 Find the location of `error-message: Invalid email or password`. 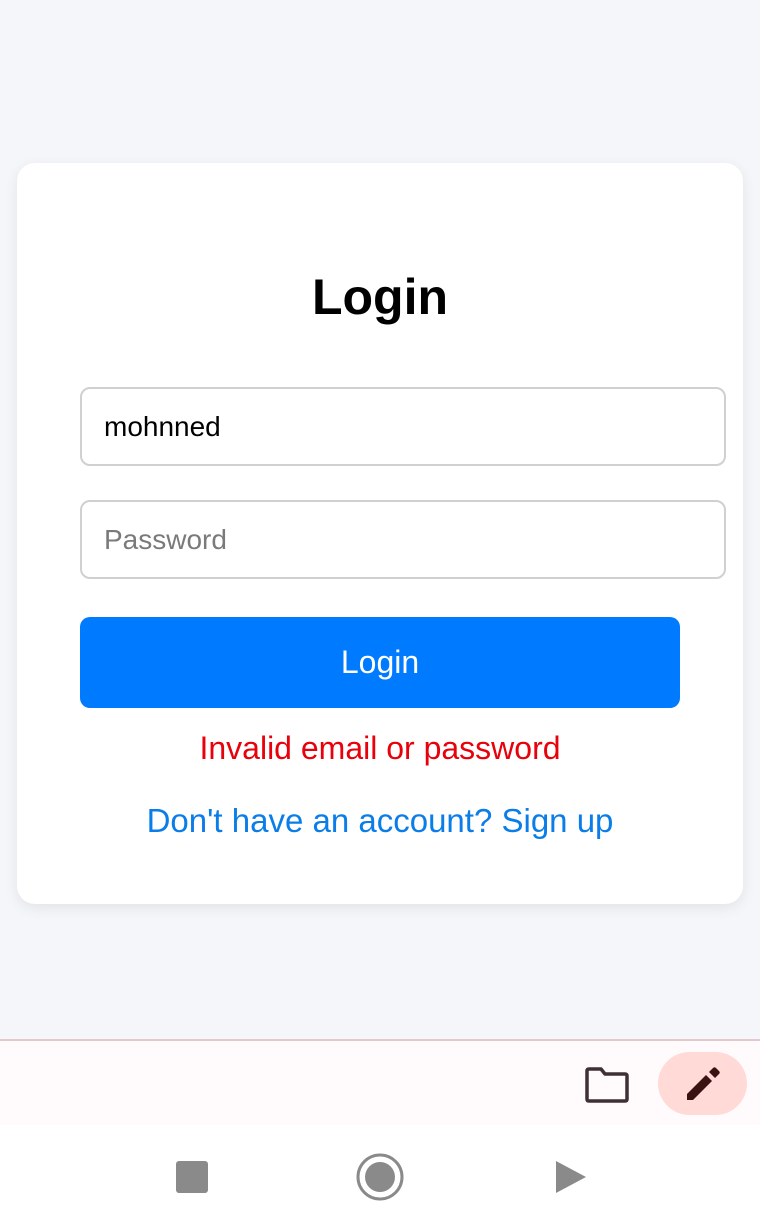

error-message: Invalid email or password is located at coordinates (380, 748).